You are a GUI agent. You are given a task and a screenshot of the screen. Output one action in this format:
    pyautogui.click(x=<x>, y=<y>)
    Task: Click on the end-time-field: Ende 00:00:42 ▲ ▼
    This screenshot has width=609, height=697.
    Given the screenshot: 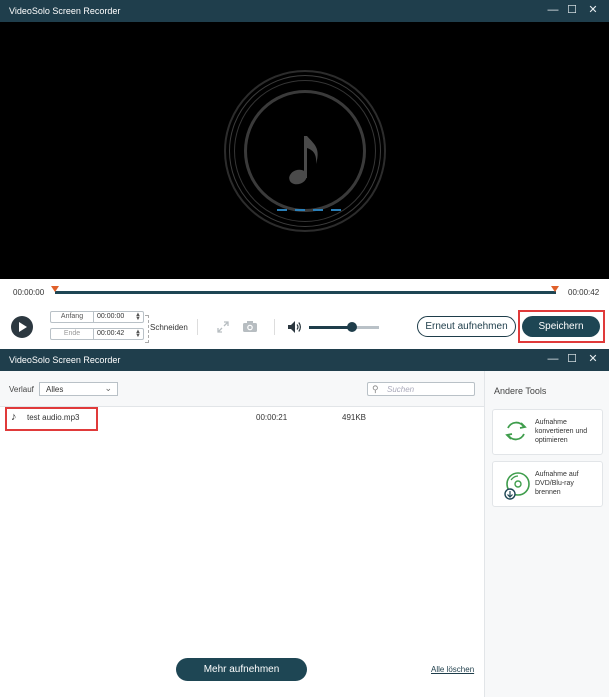 What is the action you would take?
    pyautogui.click(x=97, y=334)
    